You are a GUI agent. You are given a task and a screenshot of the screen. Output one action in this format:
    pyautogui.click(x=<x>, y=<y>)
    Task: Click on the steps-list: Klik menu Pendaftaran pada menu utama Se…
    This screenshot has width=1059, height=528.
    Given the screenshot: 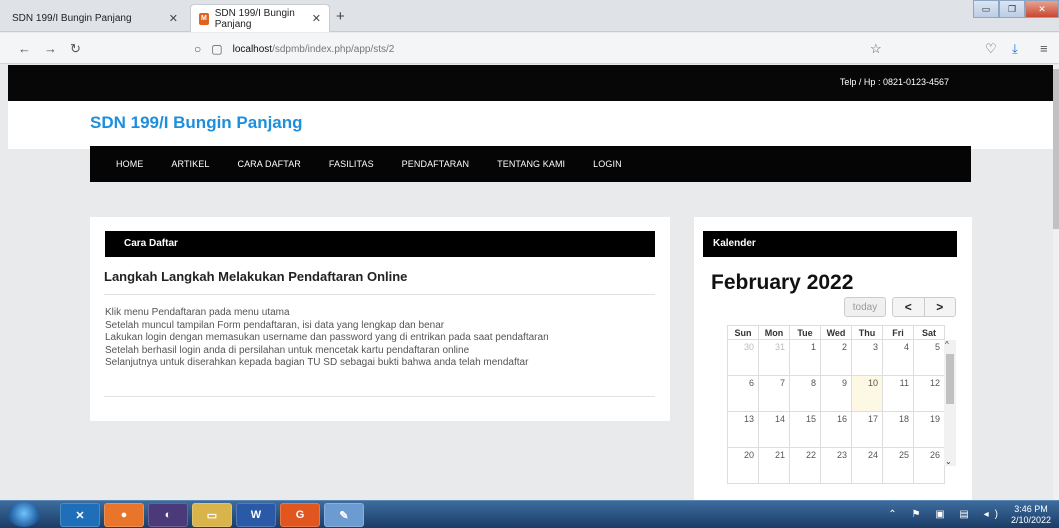 What is the action you would take?
    pyautogui.click(x=327, y=338)
    